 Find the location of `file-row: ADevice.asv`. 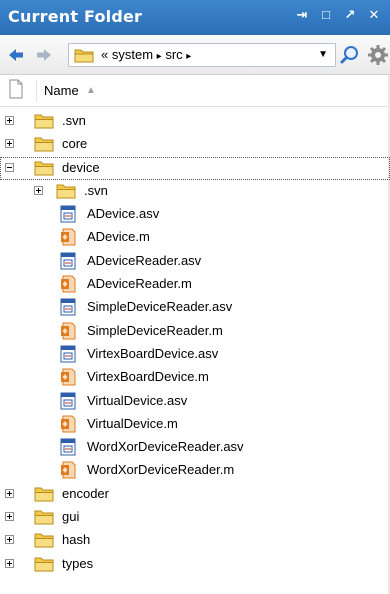

file-row: ADevice.asv is located at coordinates (195, 214).